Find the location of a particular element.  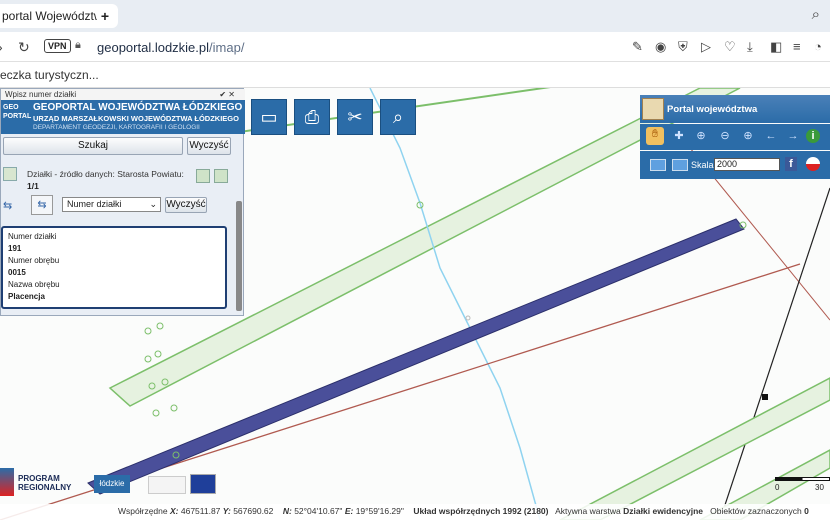

profile-icon: ◔ is located at coordinates (818, 46).